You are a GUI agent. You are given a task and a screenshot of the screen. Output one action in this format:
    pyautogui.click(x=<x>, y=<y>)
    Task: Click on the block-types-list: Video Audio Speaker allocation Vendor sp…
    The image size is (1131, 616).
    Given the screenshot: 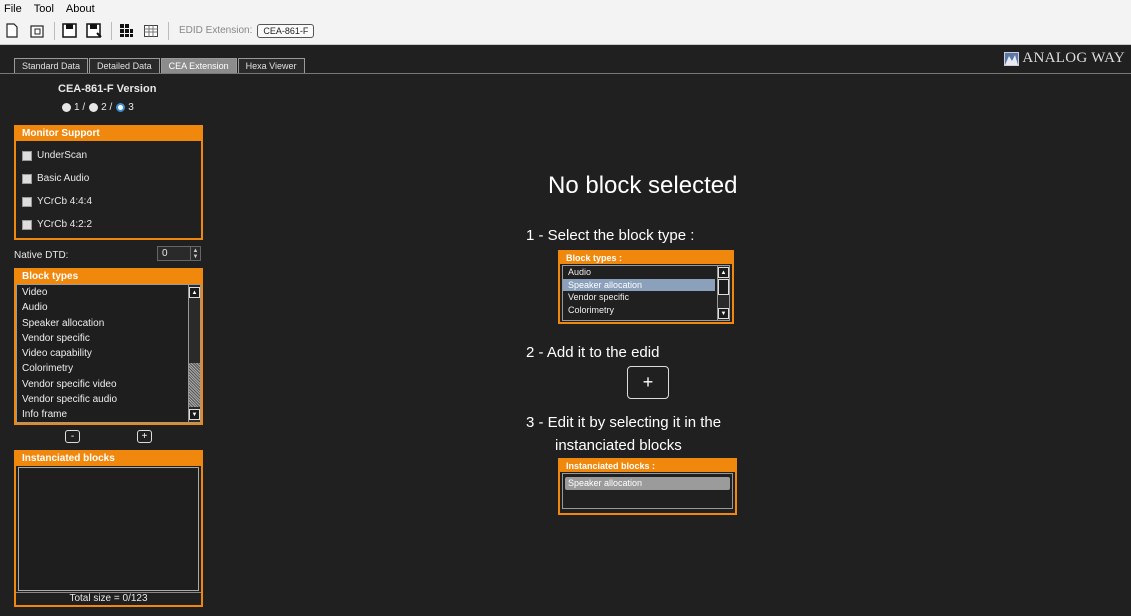 What is the action you would take?
    pyautogui.click(x=108, y=353)
    